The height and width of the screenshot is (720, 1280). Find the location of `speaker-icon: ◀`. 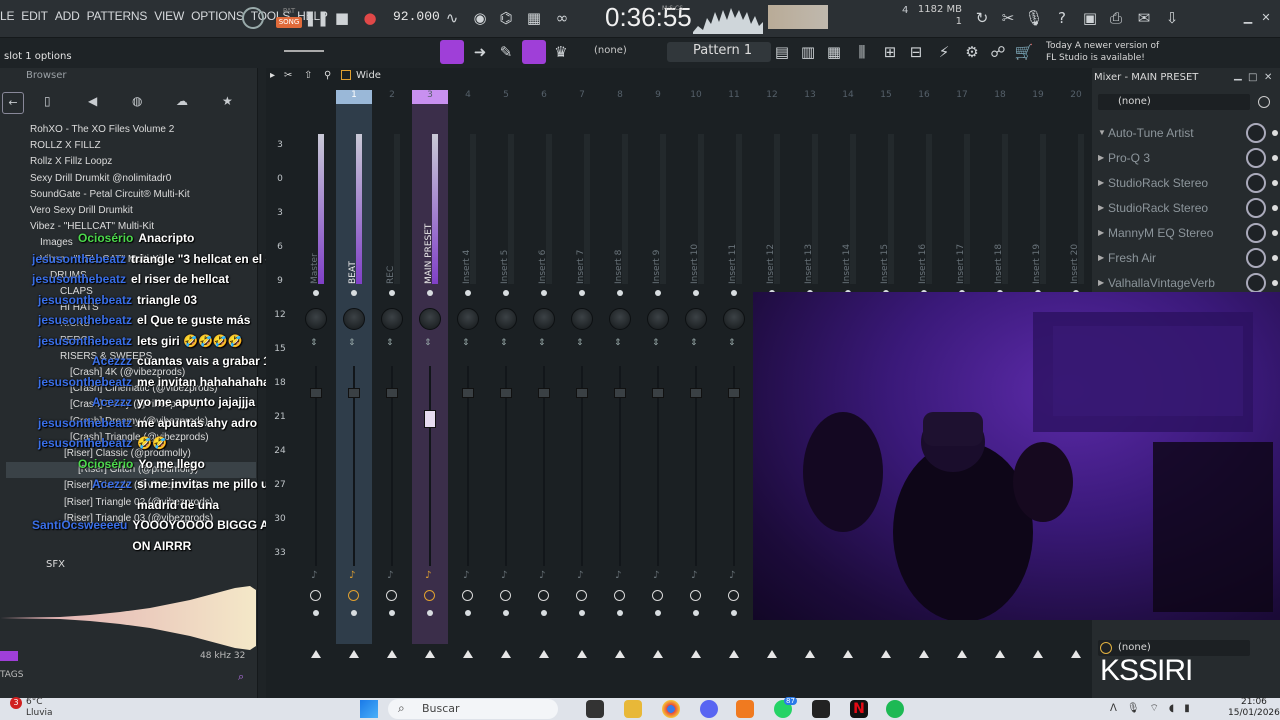

speaker-icon: ◀ is located at coordinates (92, 101).